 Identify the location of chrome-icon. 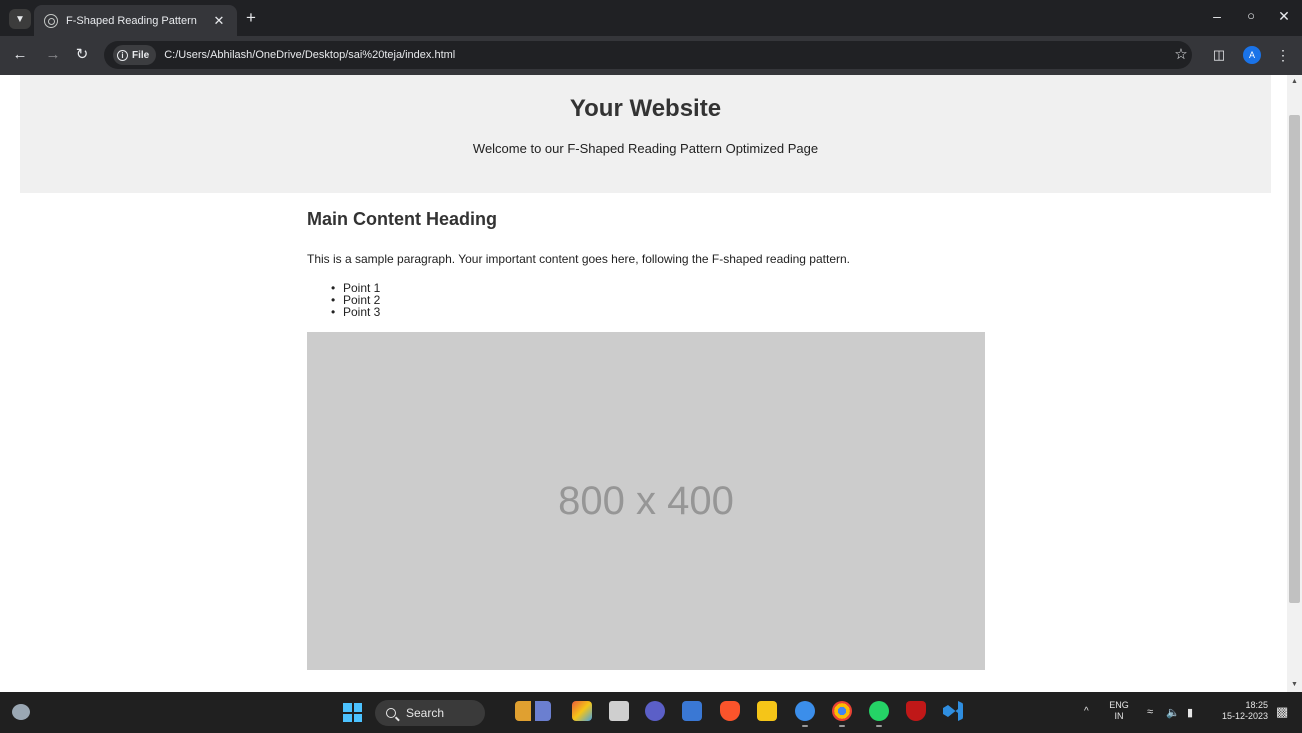
(842, 714).